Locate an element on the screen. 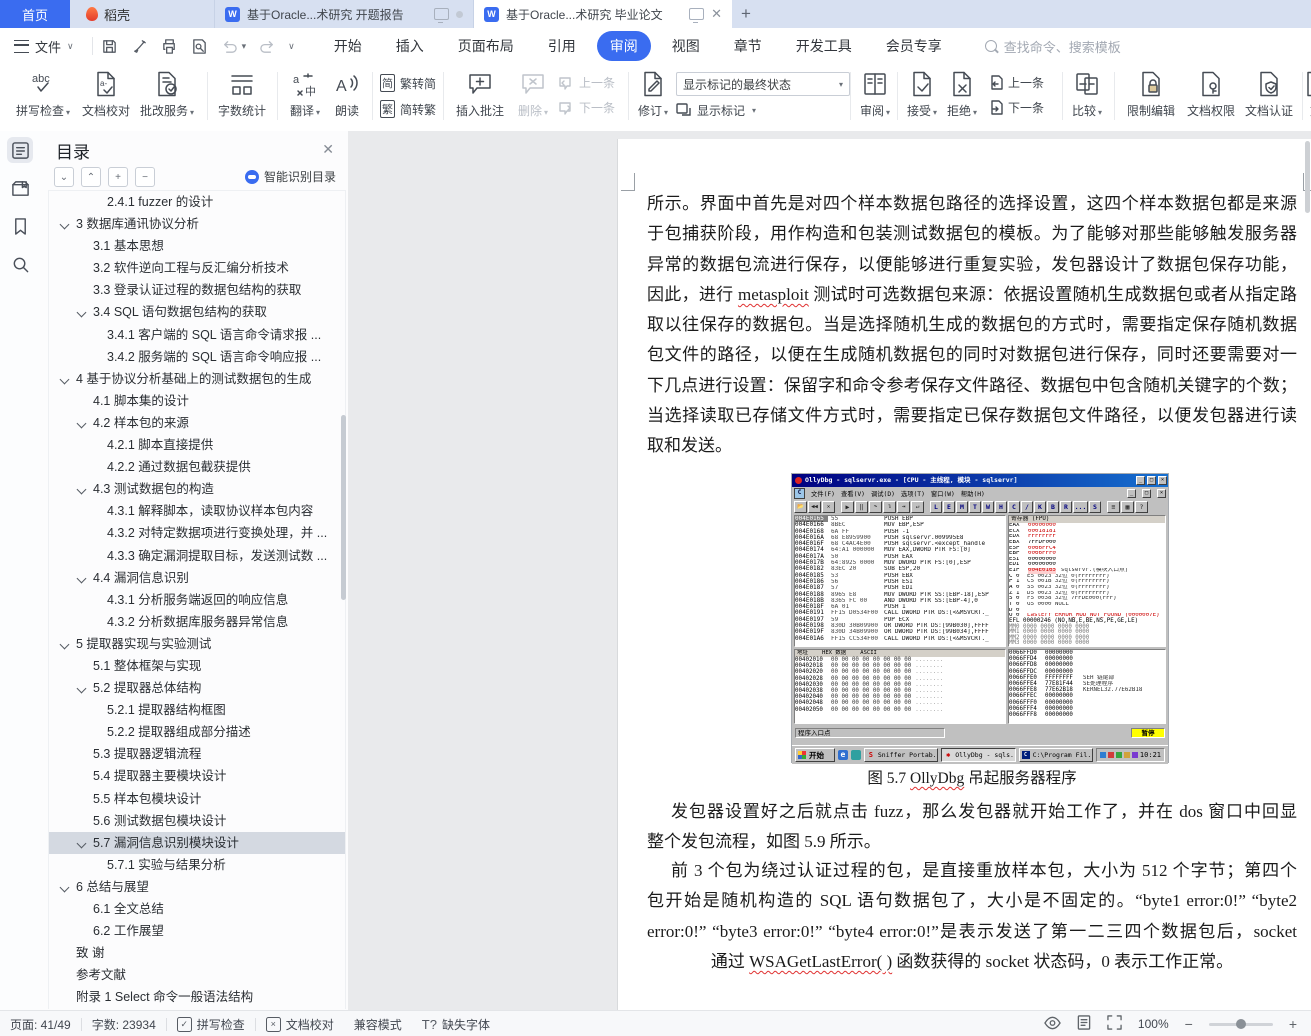 The height and width of the screenshot is (1036, 1311). read-aloud-button: A 朗读 is located at coordinates (347, 94).